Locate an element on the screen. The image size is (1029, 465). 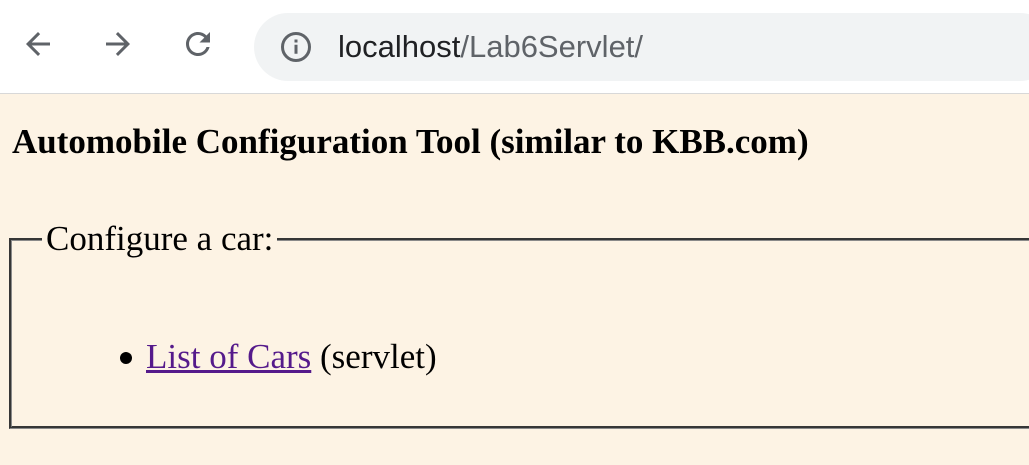
list-of-cars-link: List of Cars is located at coordinates (228, 356).